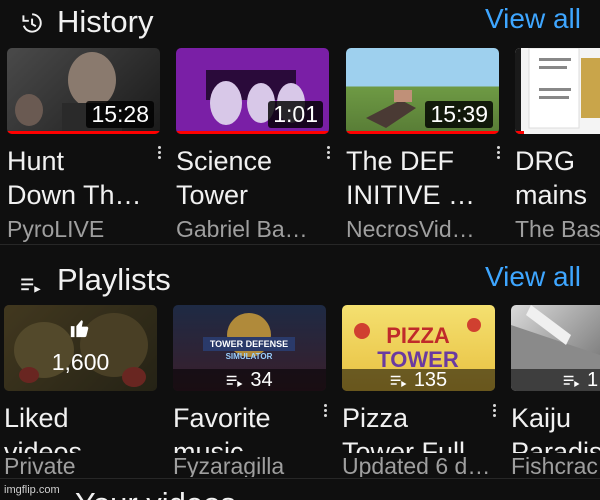  I want to click on playlist-thumbnail: 1,600, so click(80, 348).